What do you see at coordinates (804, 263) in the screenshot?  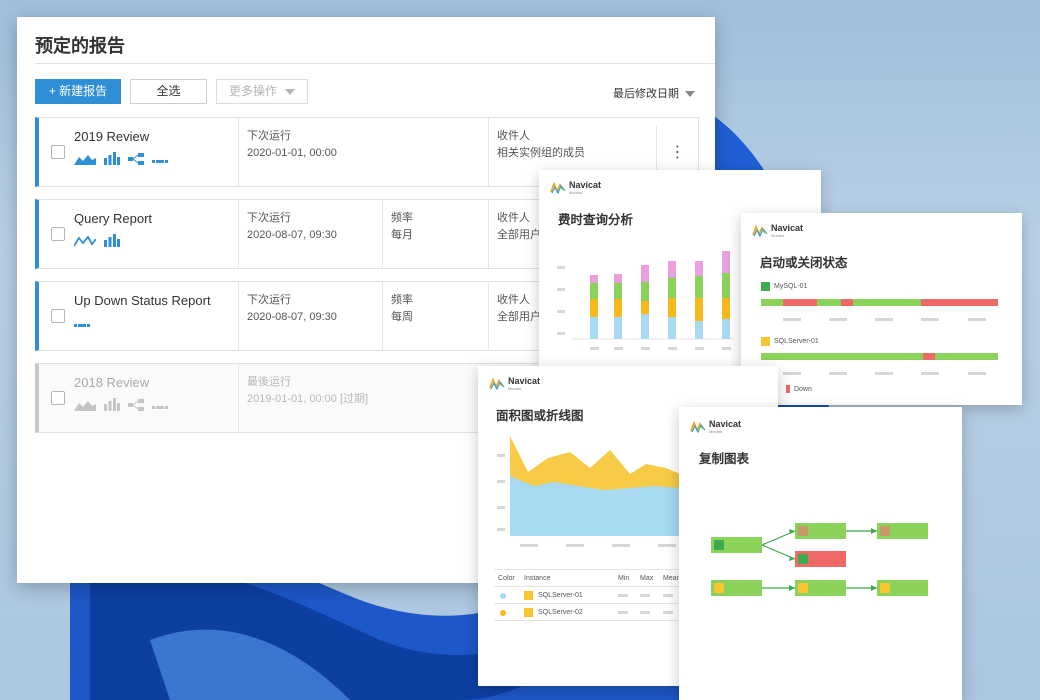 I see `card-title: 启动或关闭状态` at bounding box center [804, 263].